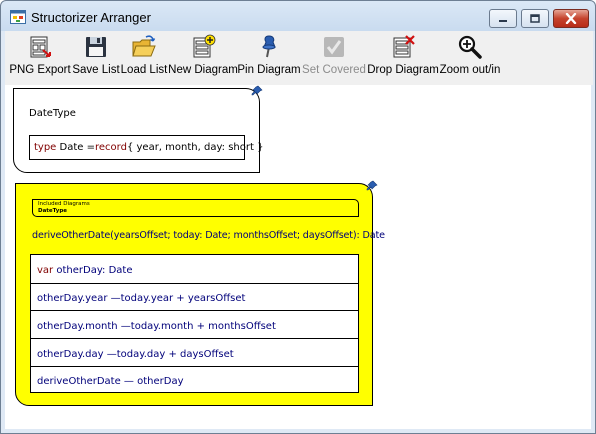  I want to click on var-keyword: var, so click(45, 270).